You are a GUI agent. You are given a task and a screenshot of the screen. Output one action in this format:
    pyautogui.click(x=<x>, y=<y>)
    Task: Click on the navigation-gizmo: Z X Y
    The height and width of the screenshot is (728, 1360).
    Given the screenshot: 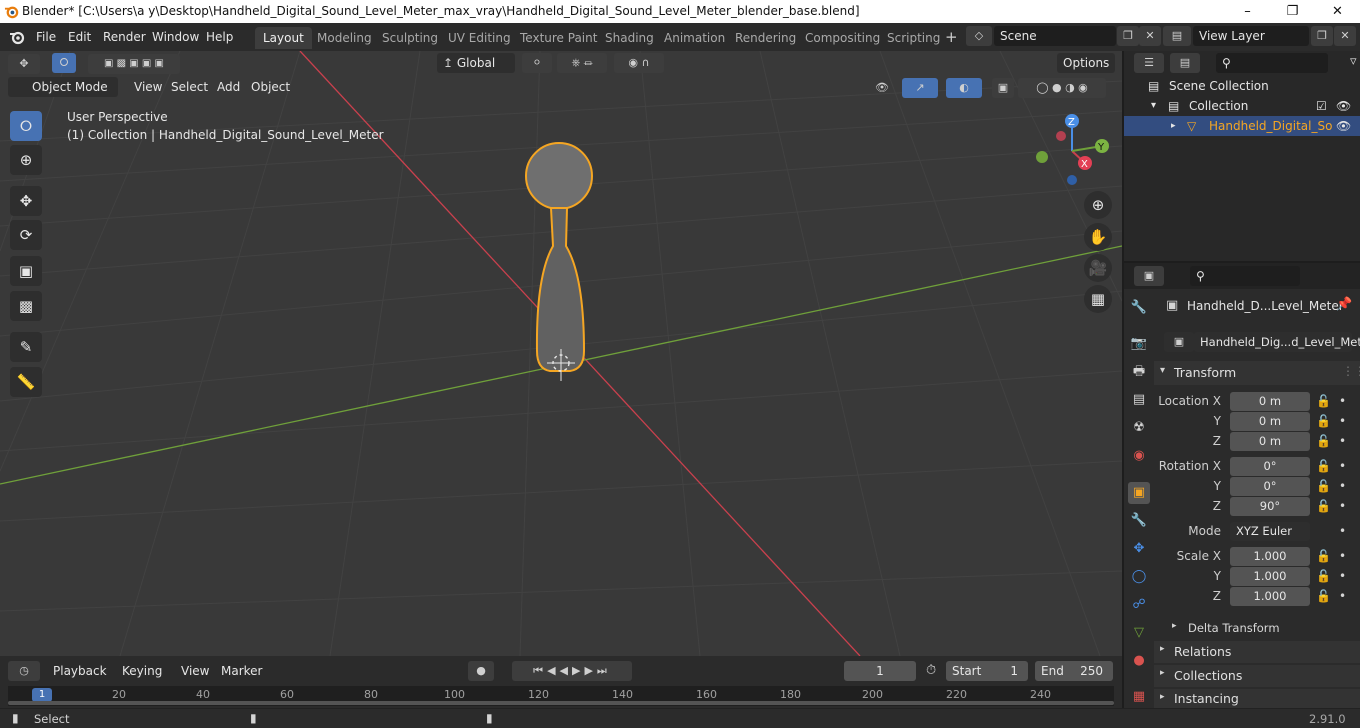 What is the action you would take?
    pyautogui.click(x=1076, y=153)
    